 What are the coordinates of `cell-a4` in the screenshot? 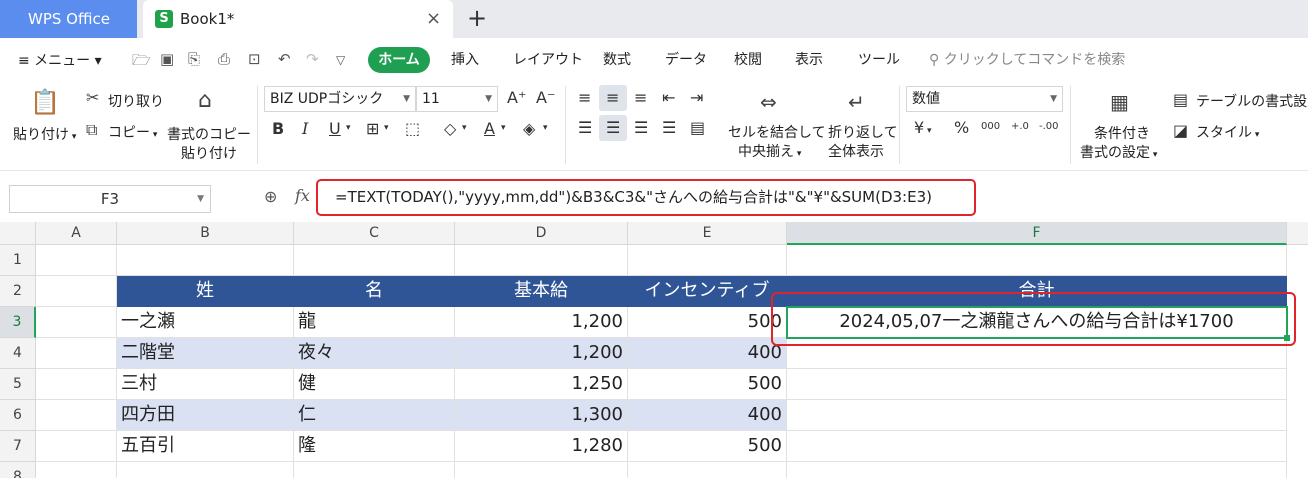 It's located at (76, 353).